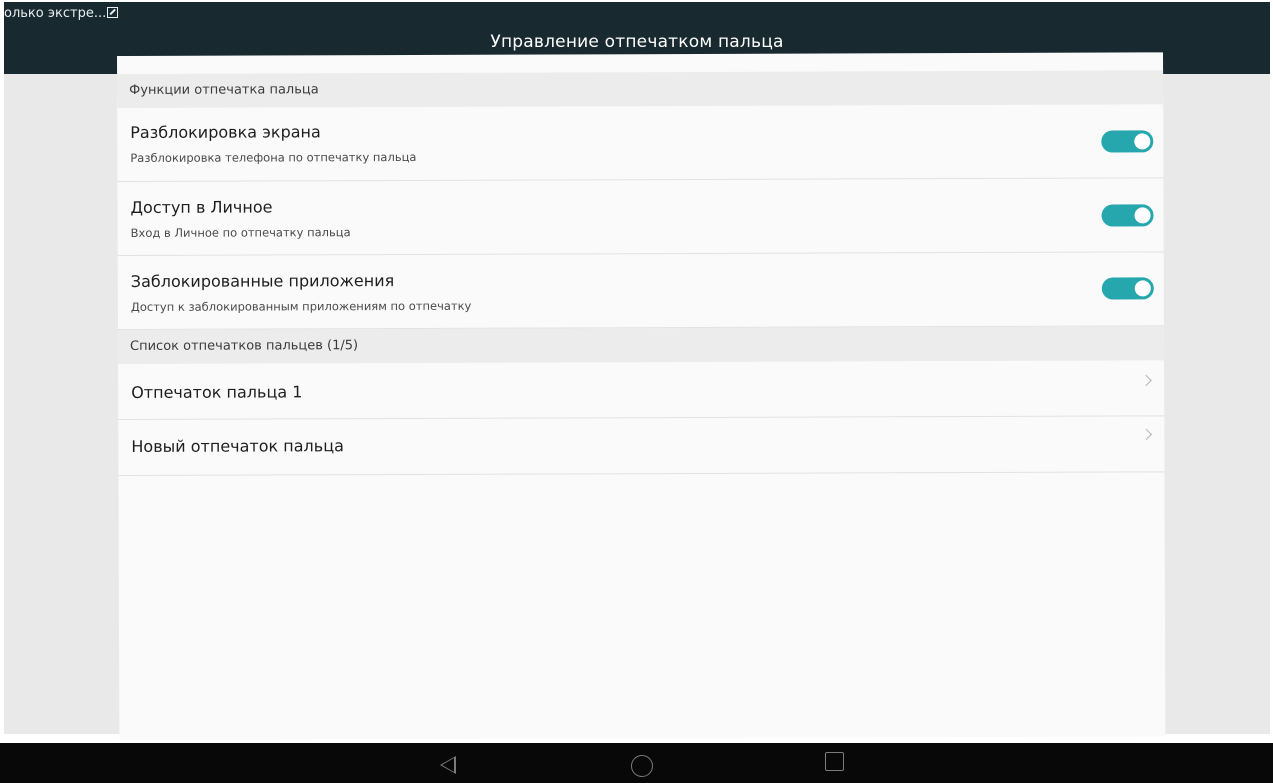  Describe the element at coordinates (834, 761) in the screenshot. I see `recent-apps-square-icon` at that location.